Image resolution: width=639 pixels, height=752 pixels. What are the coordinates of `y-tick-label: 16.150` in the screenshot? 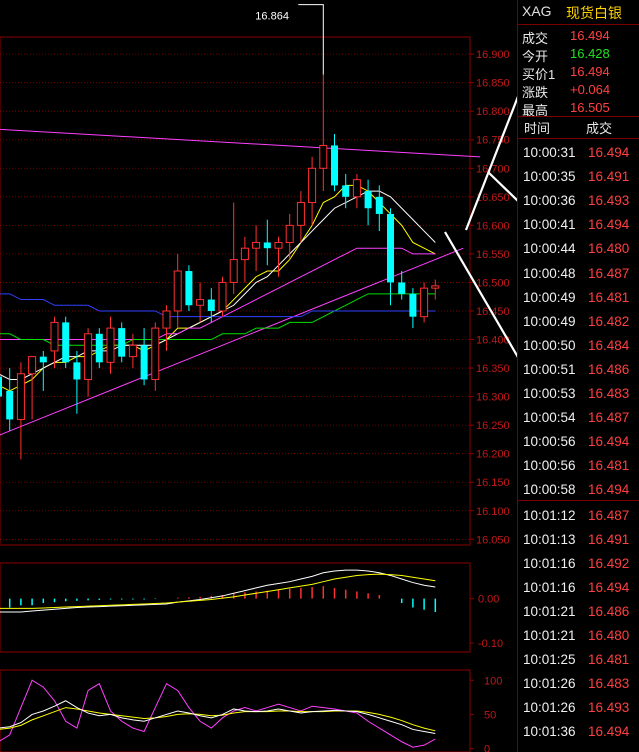 It's located at (493, 483).